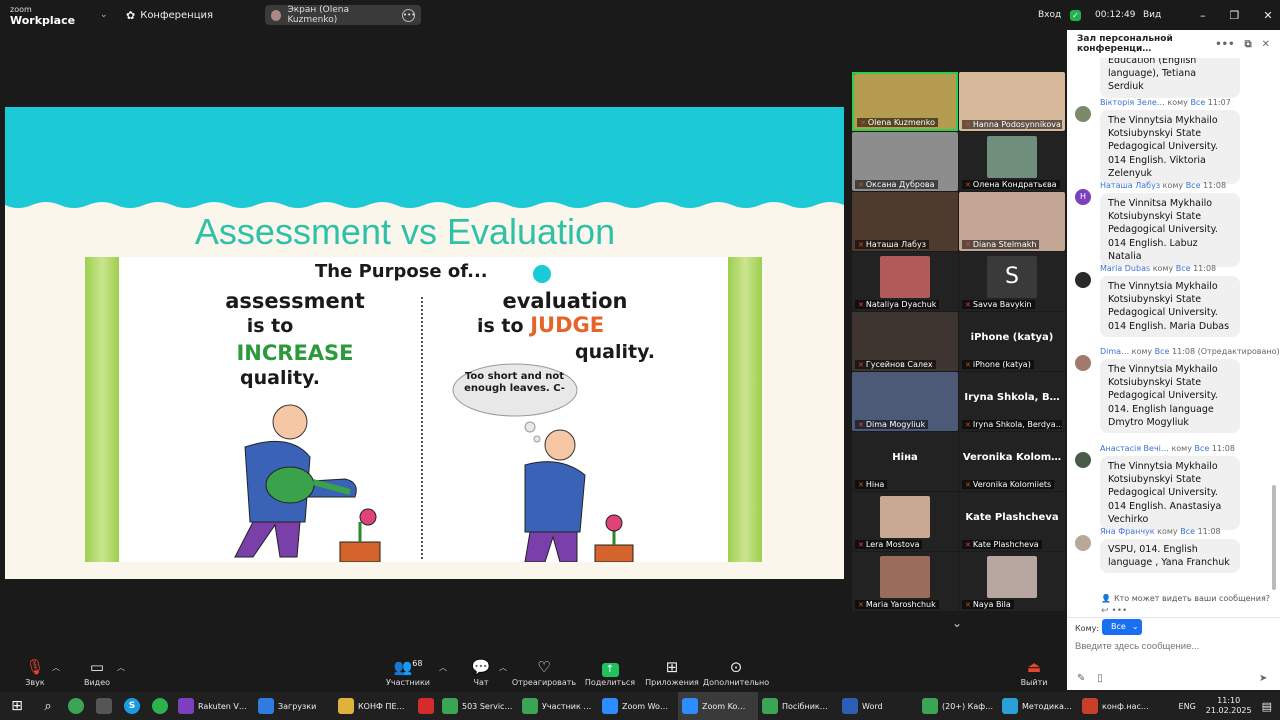 The image size is (1280, 720). Describe the element at coordinates (889, 544) in the screenshot. I see `participant-name-label: ✕ Lera Mostova` at that location.